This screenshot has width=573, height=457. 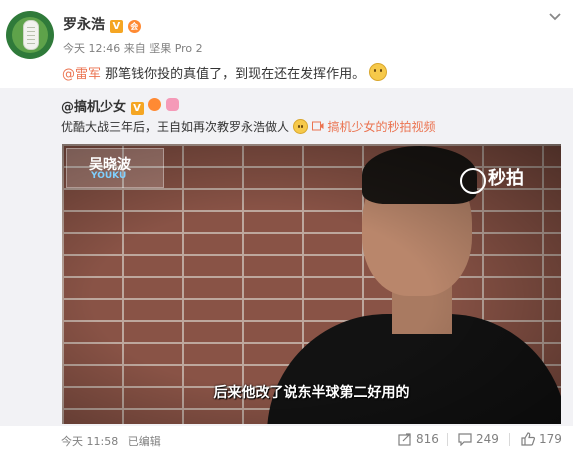 What do you see at coordinates (172, 104) in the screenshot?
I see `heart-badge-icon` at bounding box center [172, 104].